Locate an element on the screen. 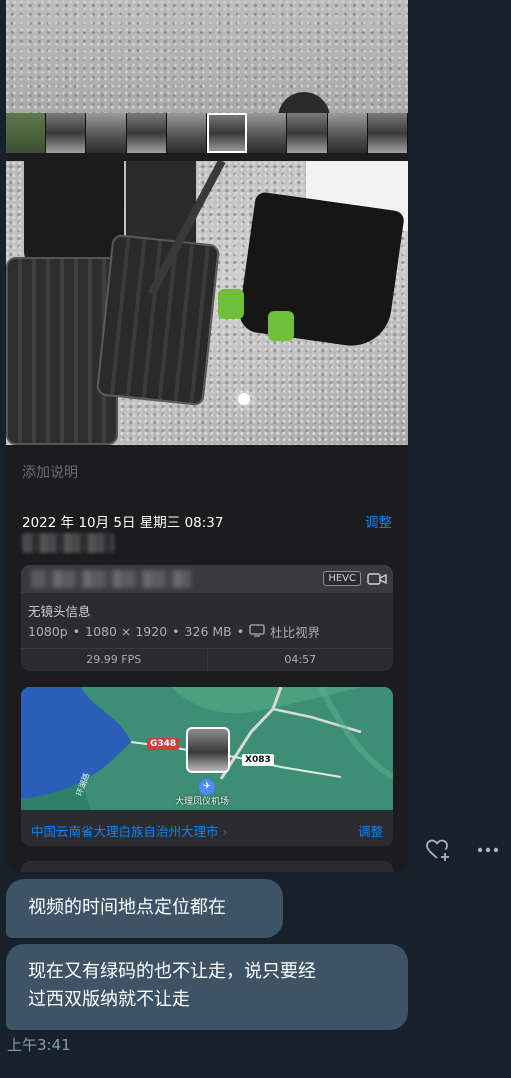  video-duration: 04:57 is located at coordinates (300, 659).